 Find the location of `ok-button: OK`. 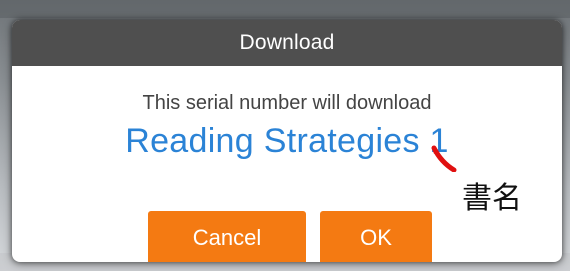

ok-button: OK is located at coordinates (376, 236).